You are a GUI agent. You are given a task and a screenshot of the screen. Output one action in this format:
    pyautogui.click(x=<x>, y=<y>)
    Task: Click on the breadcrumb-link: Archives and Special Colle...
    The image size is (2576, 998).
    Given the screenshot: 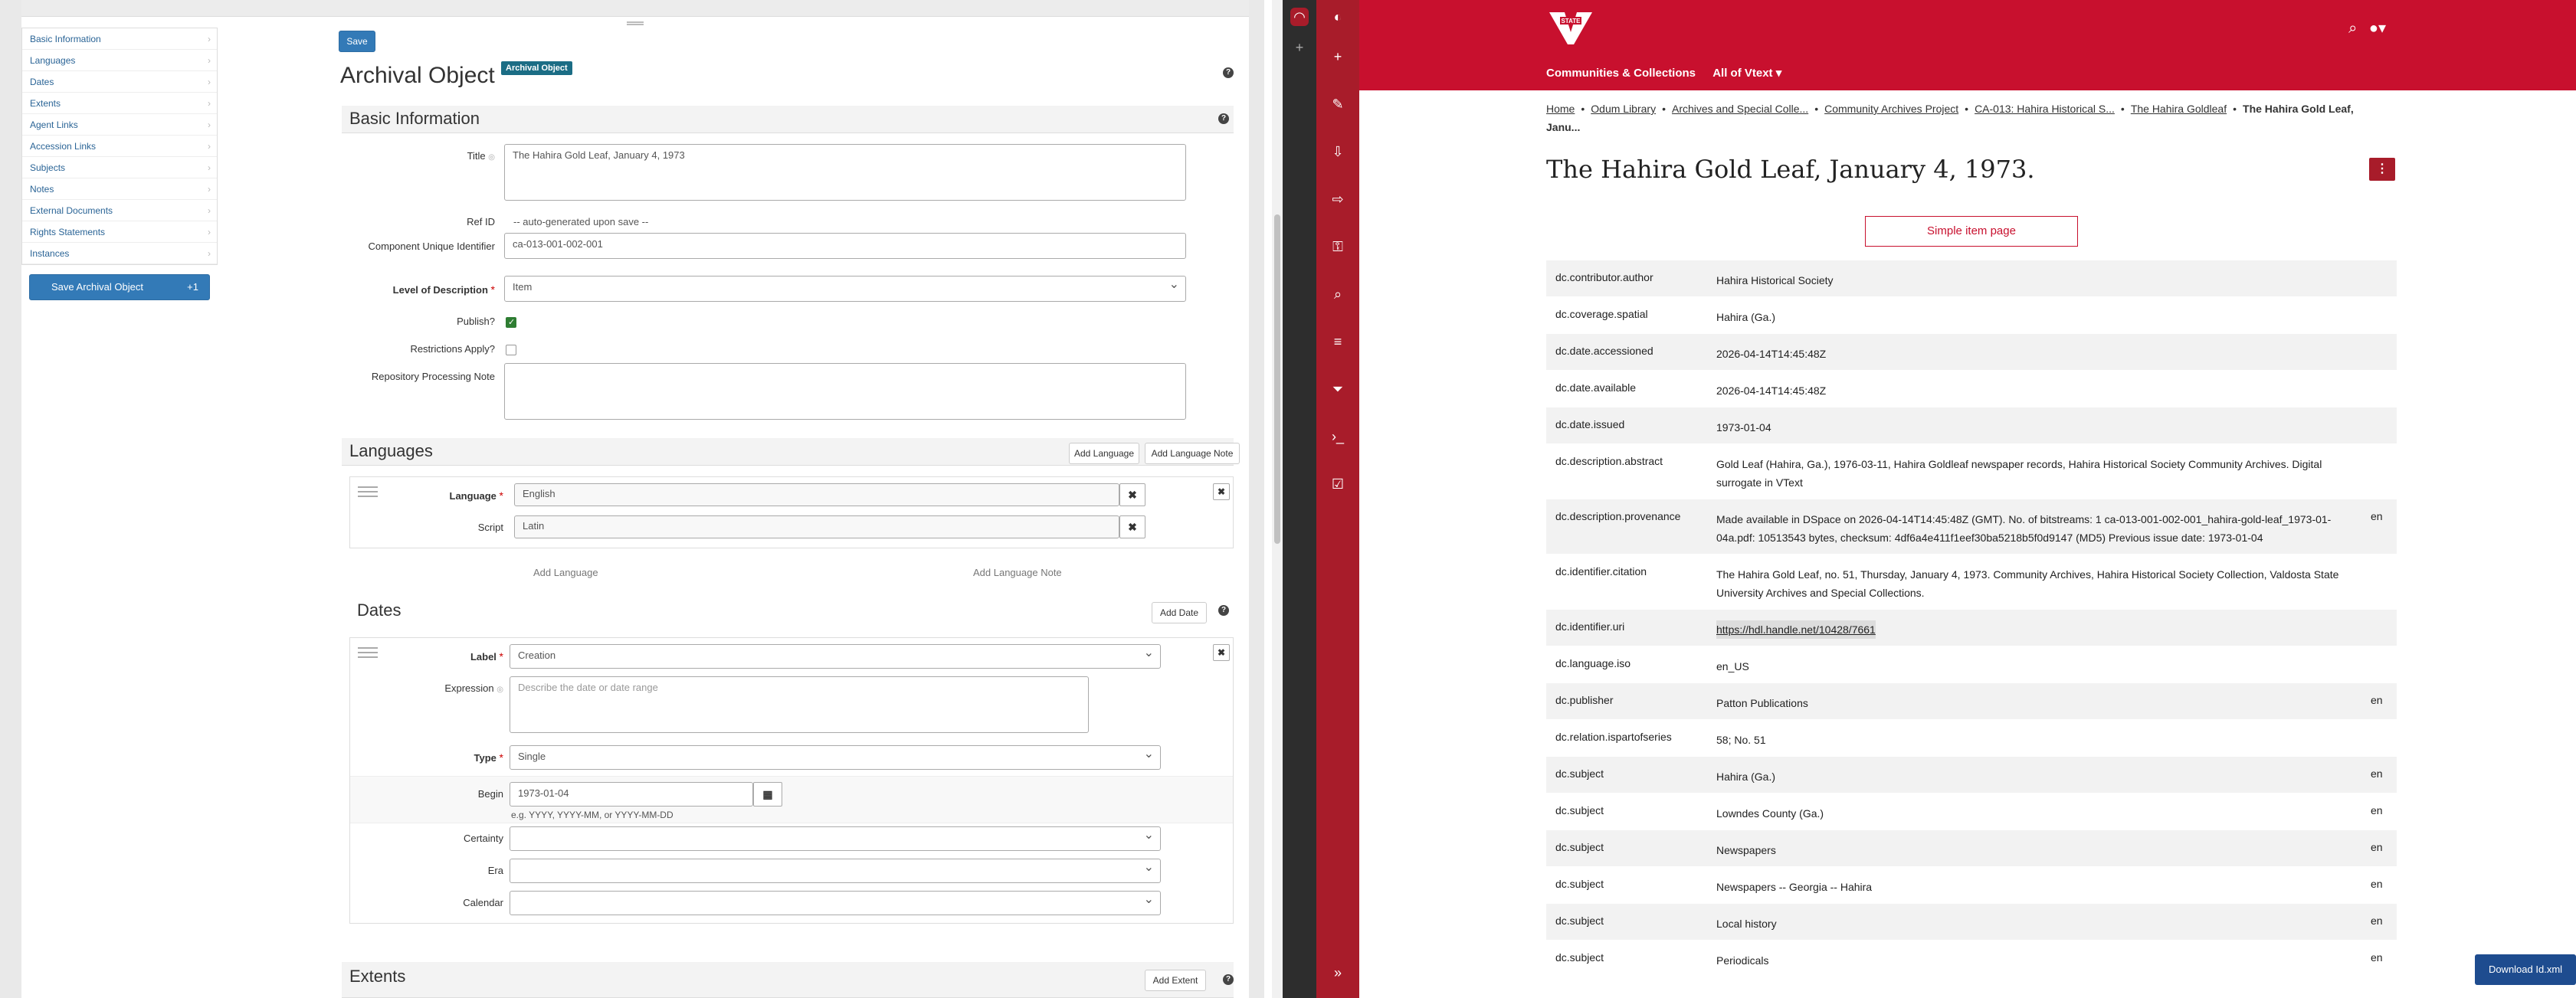 What is the action you would take?
    pyautogui.click(x=1740, y=109)
    